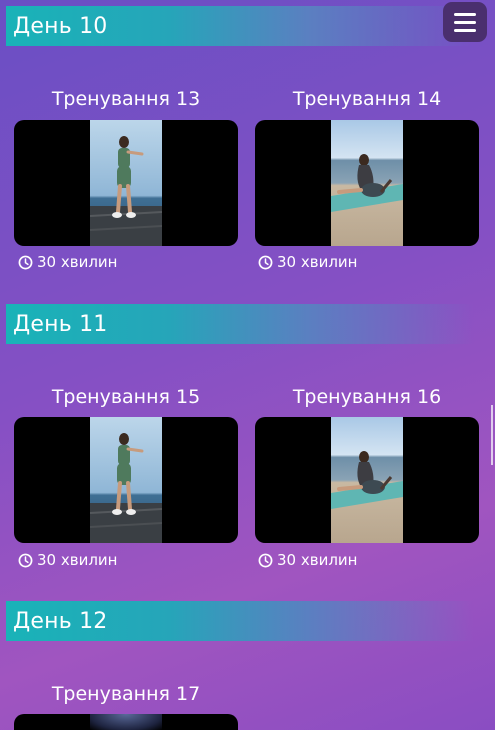 The image size is (495, 730). What do you see at coordinates (240, 324) in the screenshot?
I see `day-header: День 11` at bounding box center [240, 324].